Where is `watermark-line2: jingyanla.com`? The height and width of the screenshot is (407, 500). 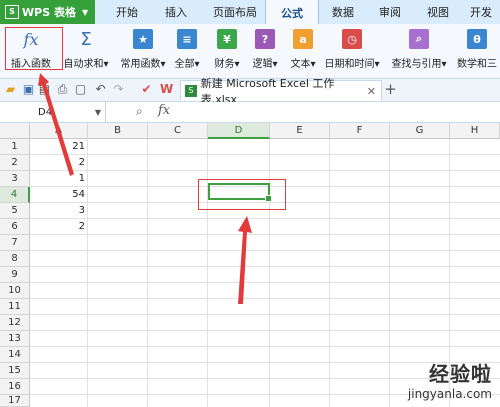 watermark-line2: jingyanla.com is located at coordinates (449, 394).